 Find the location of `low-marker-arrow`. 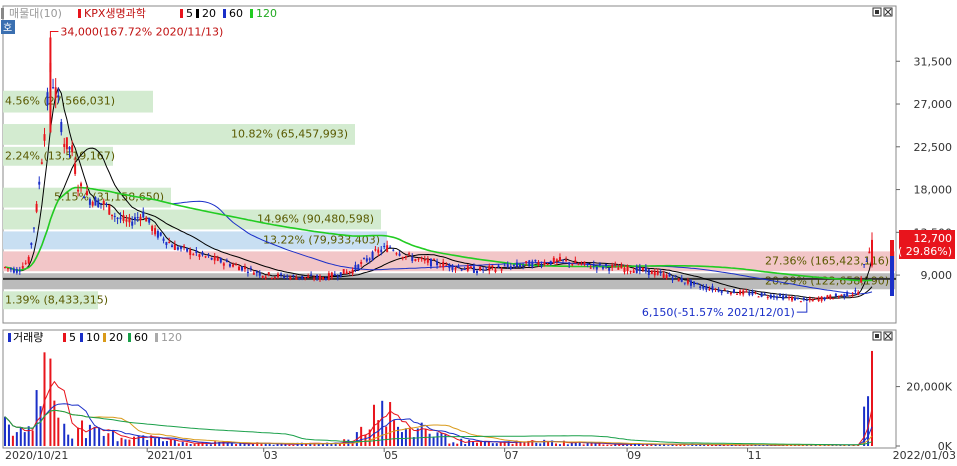

low-marker-arrow is located at coordinates (802, 307).